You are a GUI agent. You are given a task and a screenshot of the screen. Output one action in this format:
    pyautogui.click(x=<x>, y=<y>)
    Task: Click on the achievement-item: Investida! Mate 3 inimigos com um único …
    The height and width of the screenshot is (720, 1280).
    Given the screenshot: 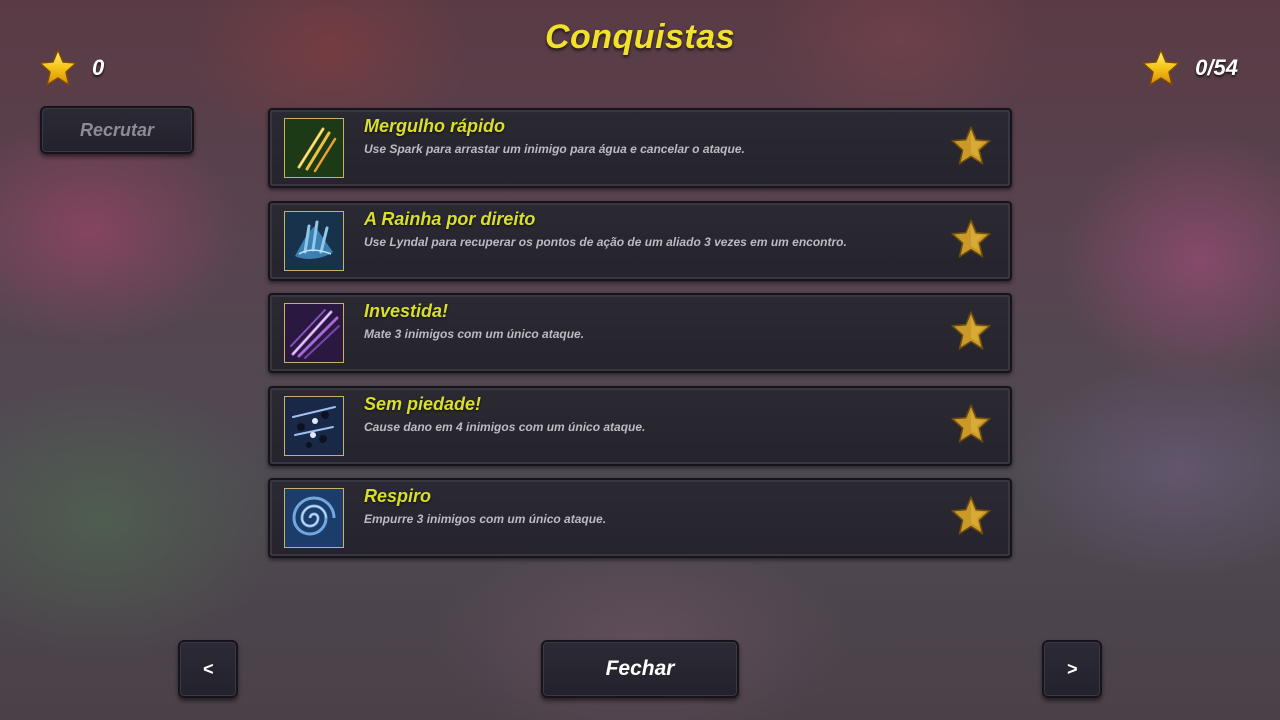 What is the action you would take?
    pyautogui.click(x=640, y=333)
    